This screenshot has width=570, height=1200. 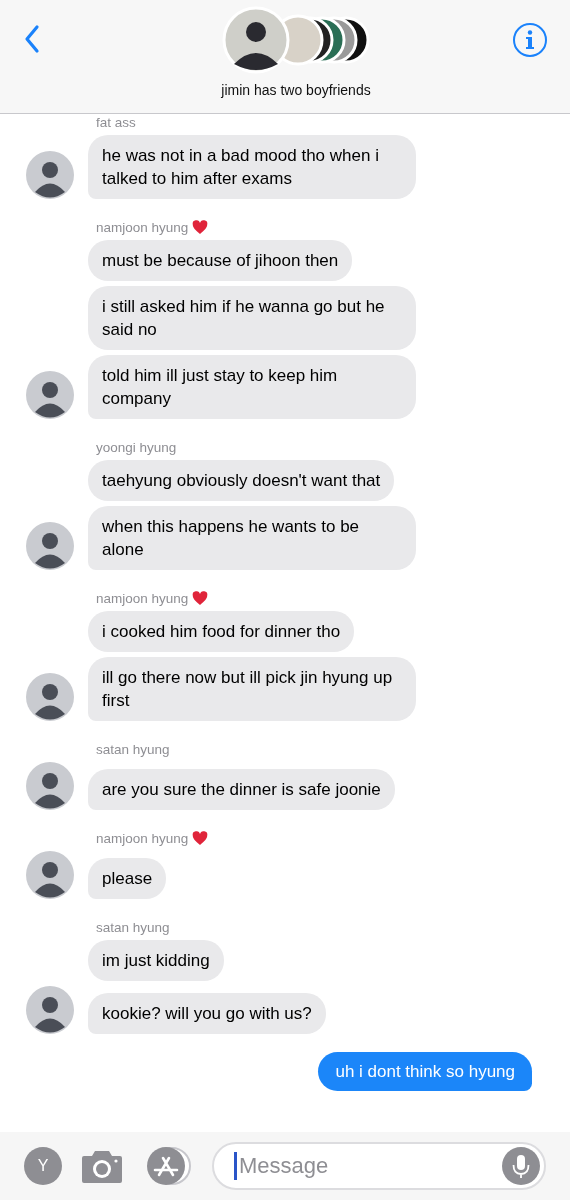 I want to click on message-bubble: are you sure the dinner is safe joonie, so click(x=241, y=789).